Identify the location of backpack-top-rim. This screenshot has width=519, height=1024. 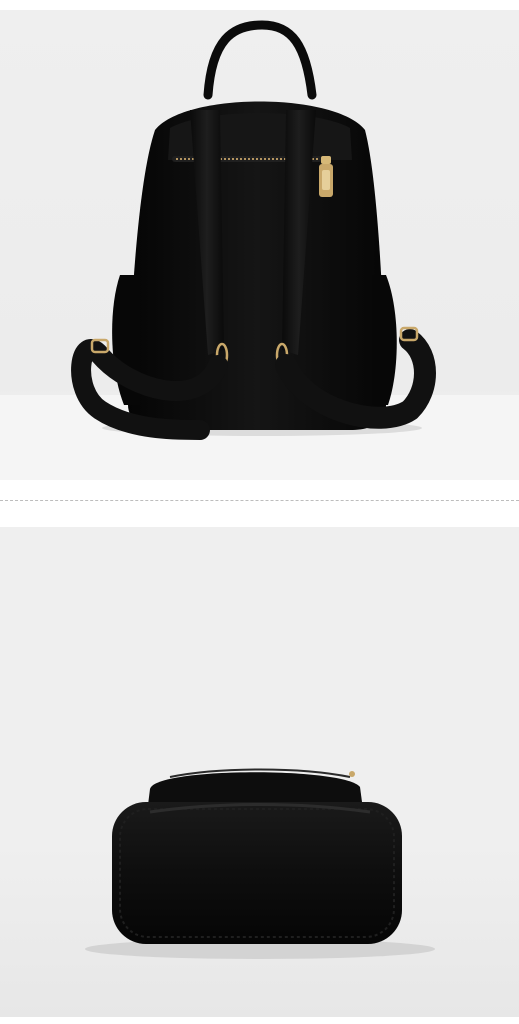
(255, 788).